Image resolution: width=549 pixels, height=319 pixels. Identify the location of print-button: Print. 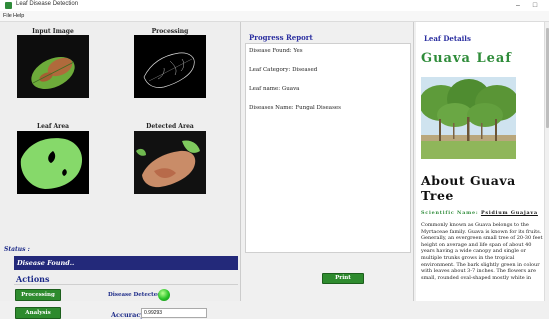
(343, 278).